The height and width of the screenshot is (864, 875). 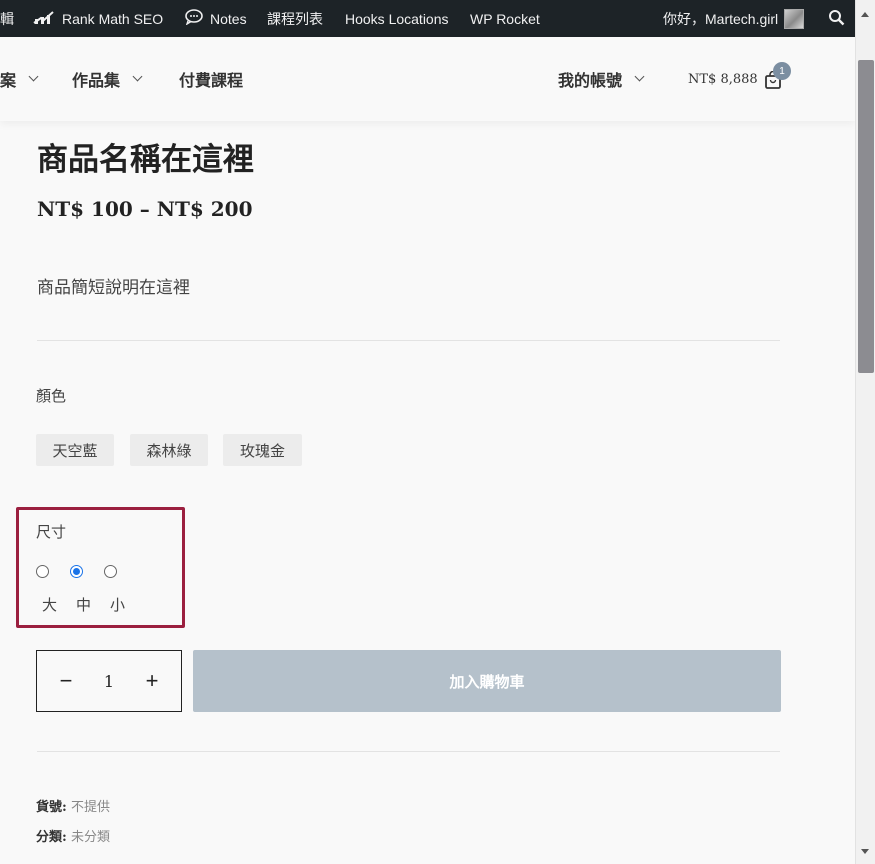 What do you see at coordinates (84, 605) in the screenshot?
I see `size-label-medium: 中` at bounding box center [84, 605].